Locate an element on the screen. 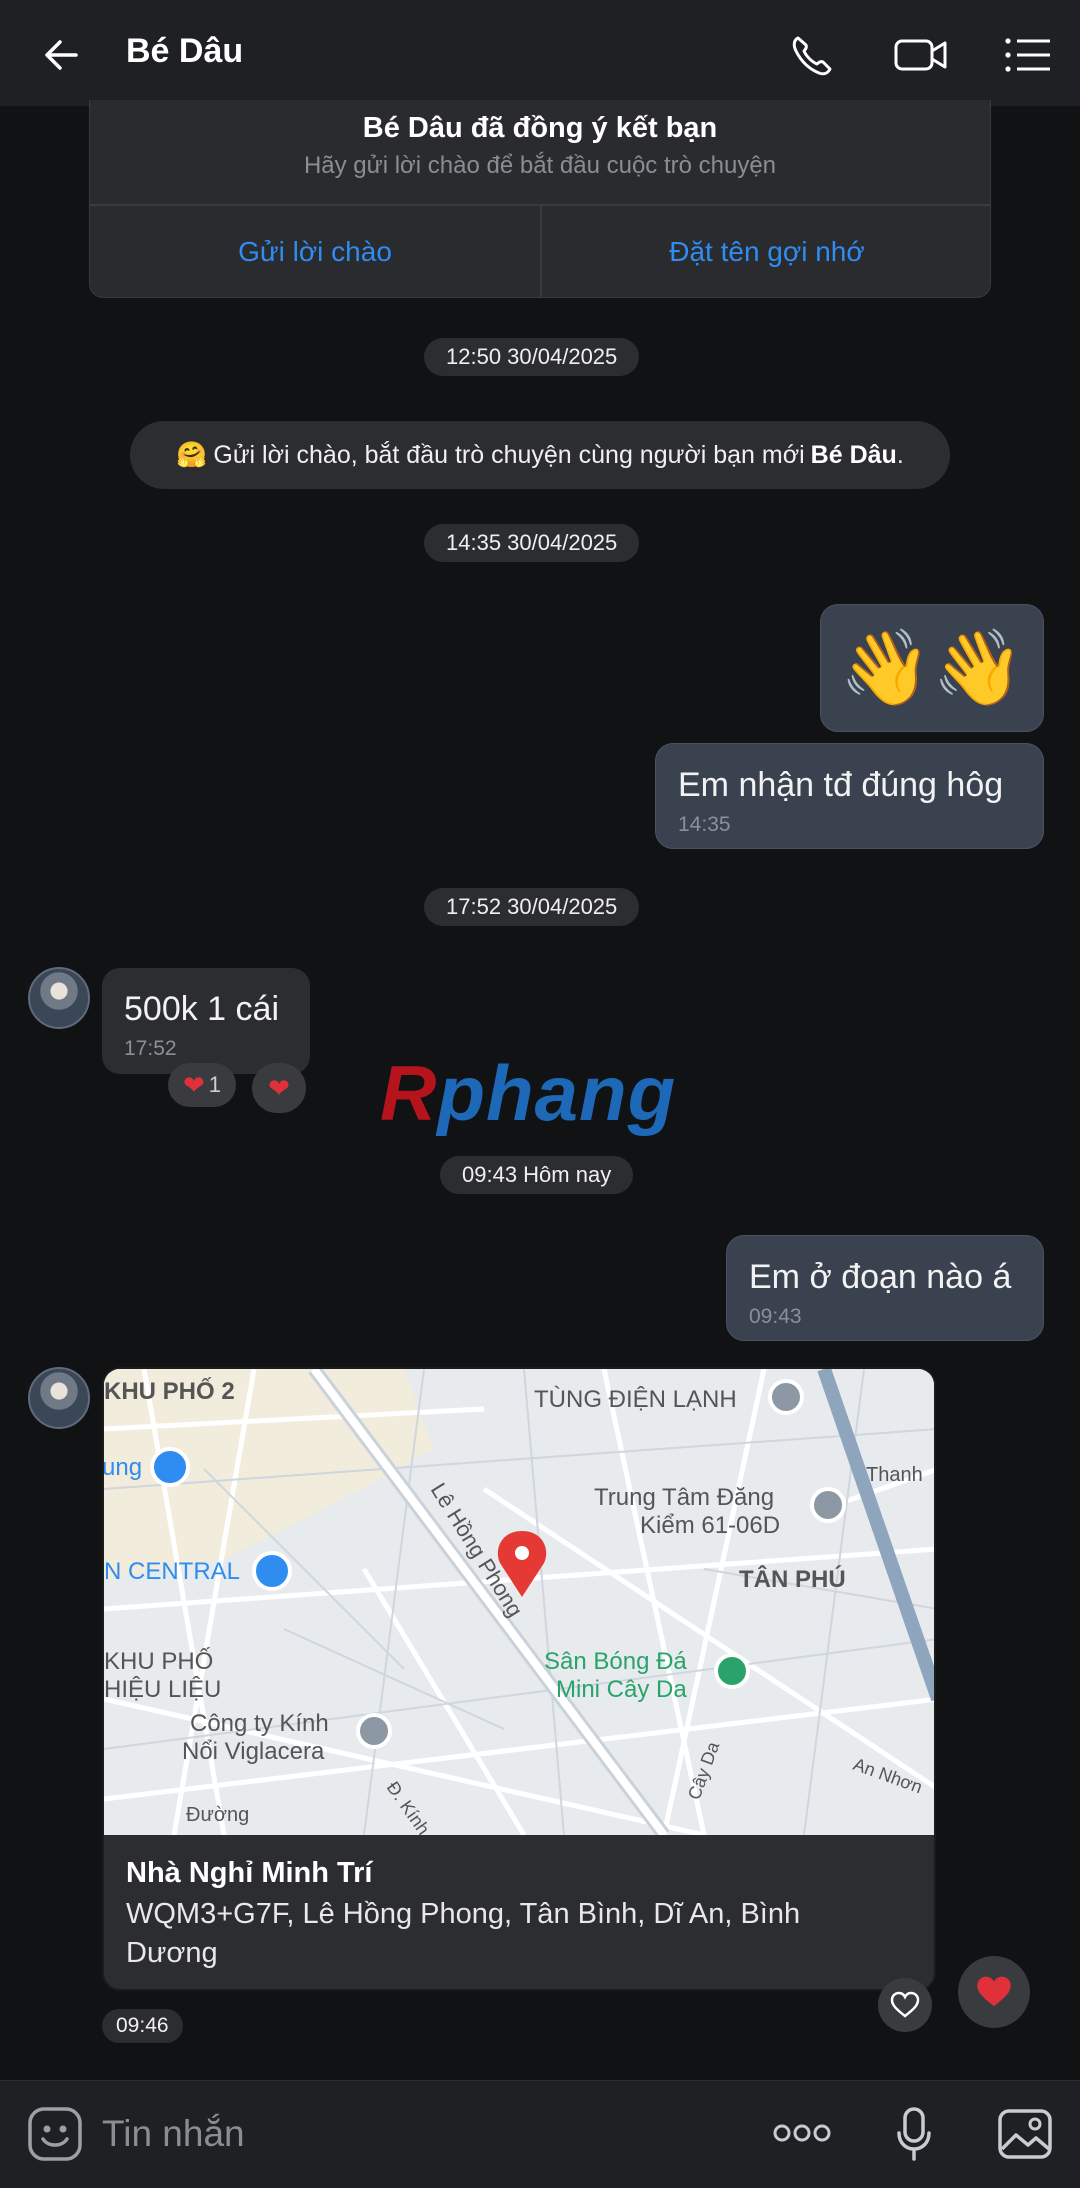 The image size is (1080, 2188). microphone-icon is located at coordinates (914, 2135).